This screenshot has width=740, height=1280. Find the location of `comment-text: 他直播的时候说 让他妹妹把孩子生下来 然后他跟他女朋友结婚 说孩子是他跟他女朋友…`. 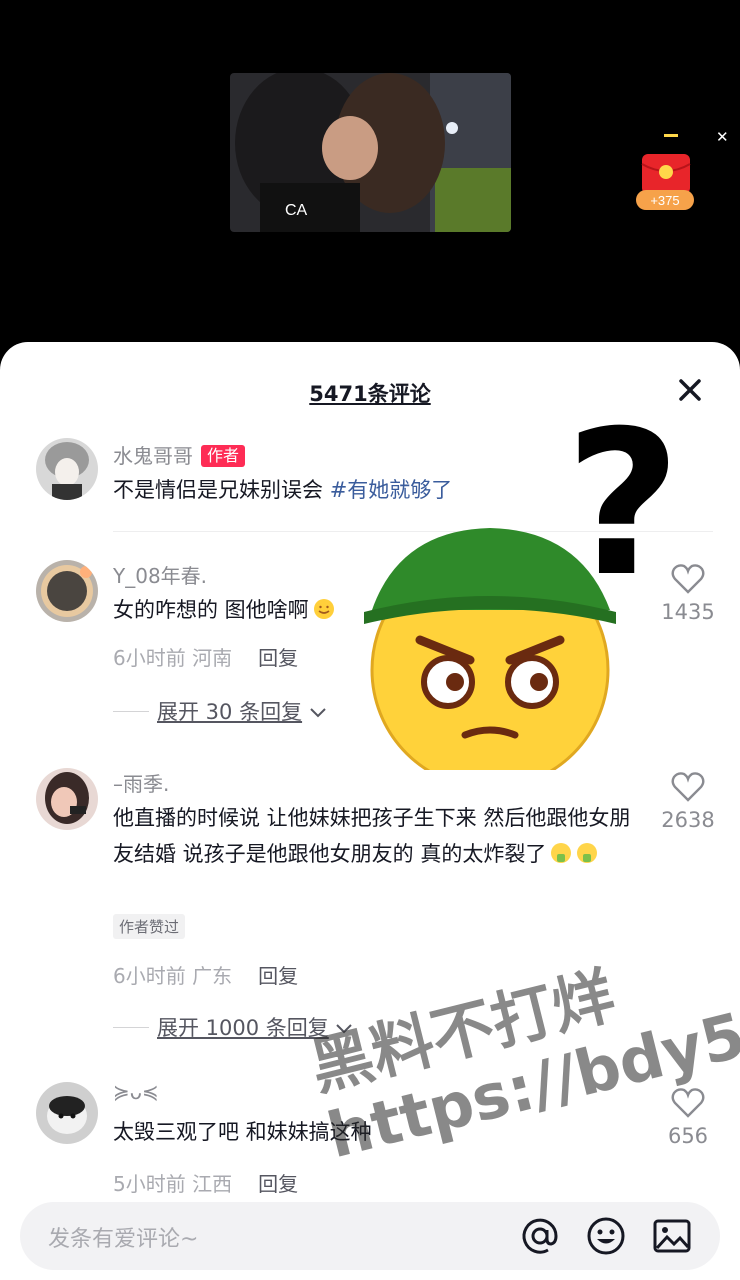

comment-text: 他直播的时候说 让他妹妹把孩子生下来 然后他跟他女朋友结婚 说孩子是他跟他女朋友… is located at coordinates (373, 836).